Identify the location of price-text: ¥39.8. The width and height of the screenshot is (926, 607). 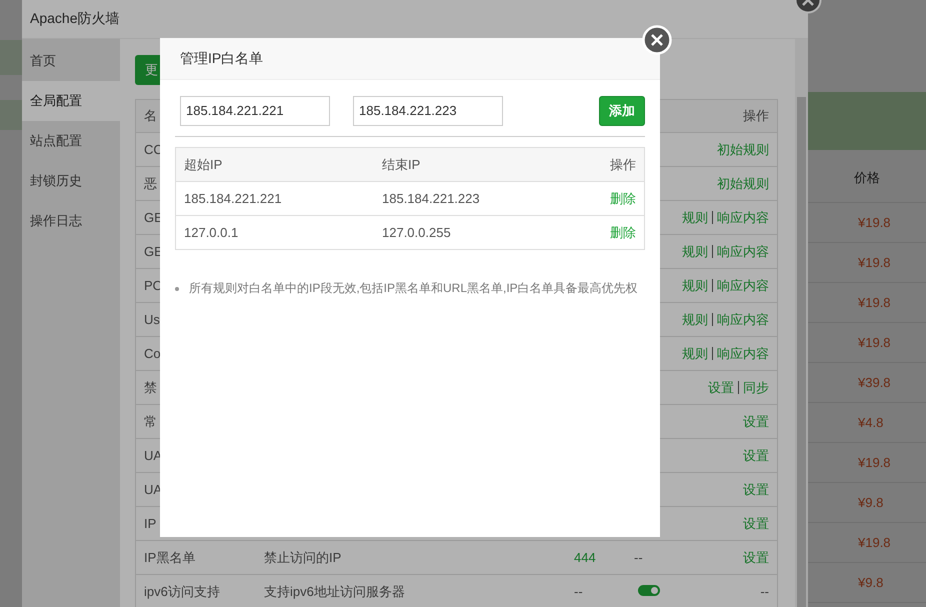
(874, 382).